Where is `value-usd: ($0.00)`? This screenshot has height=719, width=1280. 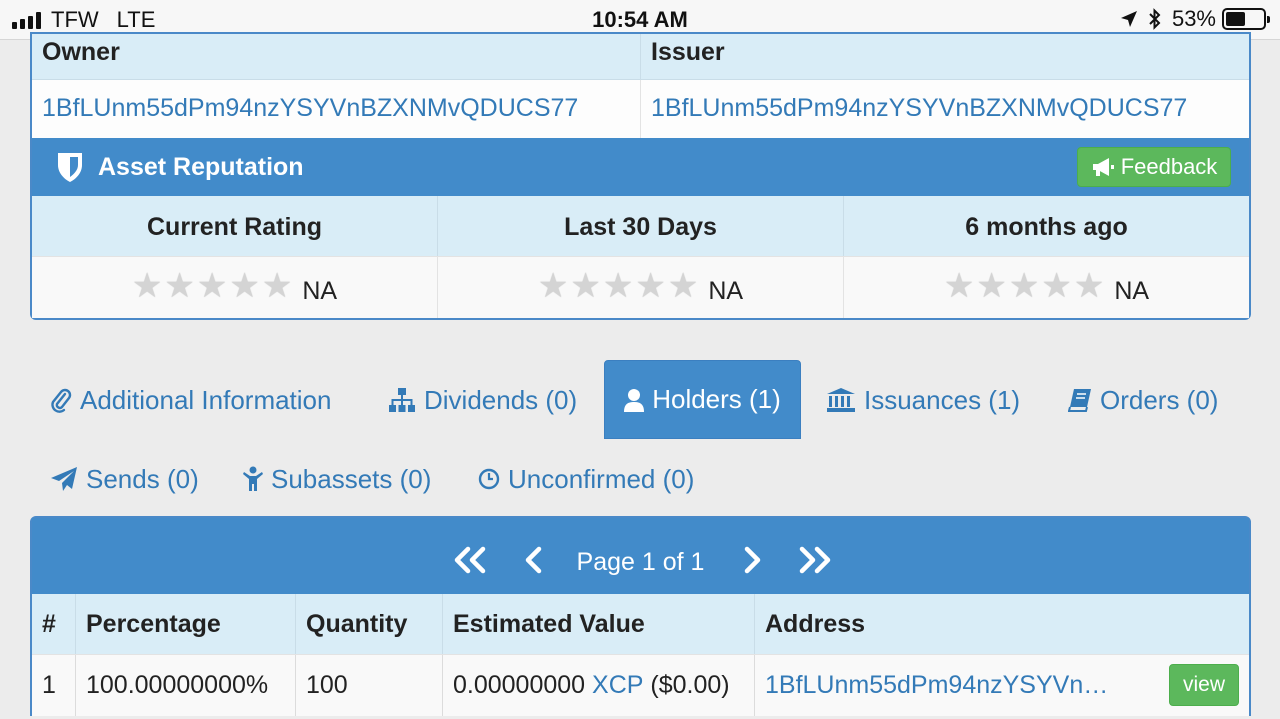 value-usd: ($0.00) is located at coordinates (690, 685).